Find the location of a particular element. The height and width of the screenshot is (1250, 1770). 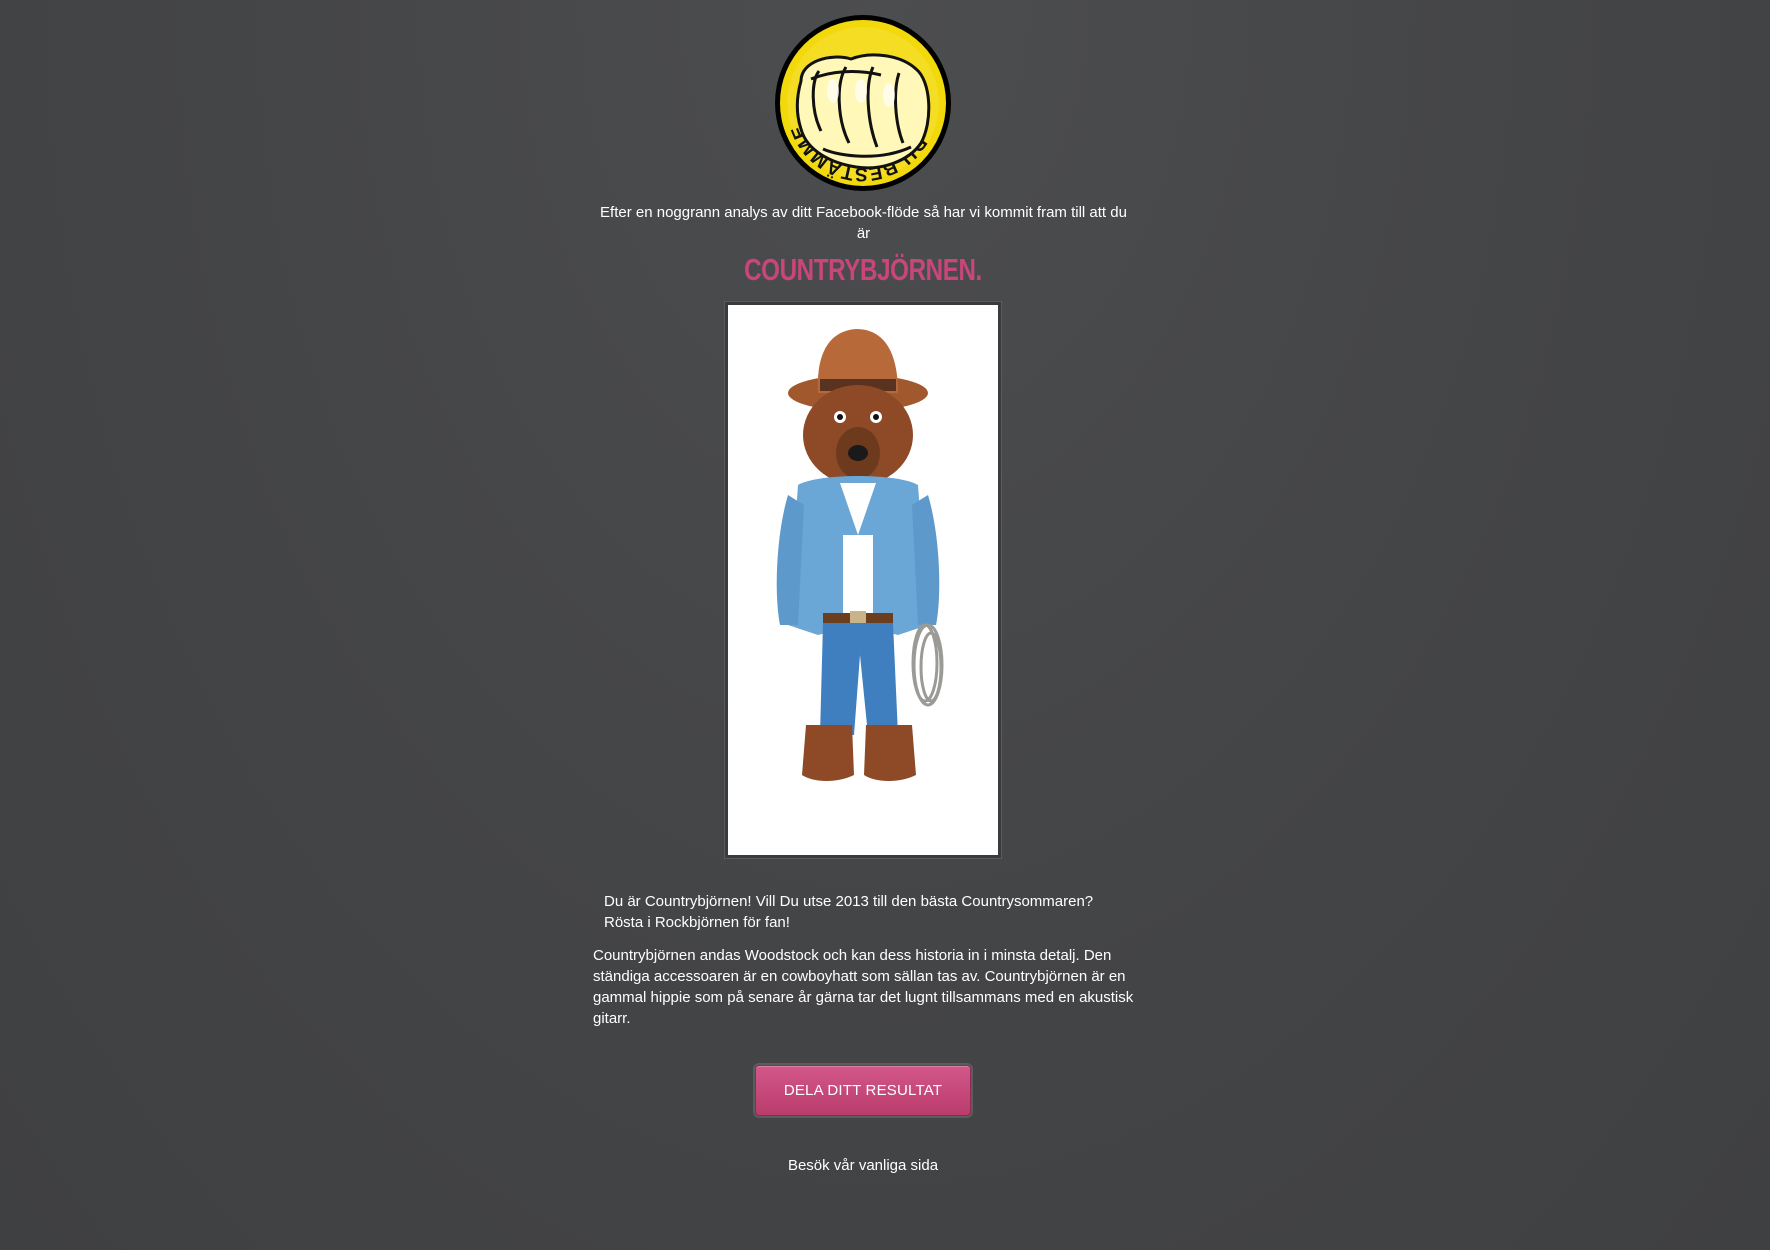

visit-regular-site-link: Besök vår vanliga sida is located at coordinates (863, 1165).